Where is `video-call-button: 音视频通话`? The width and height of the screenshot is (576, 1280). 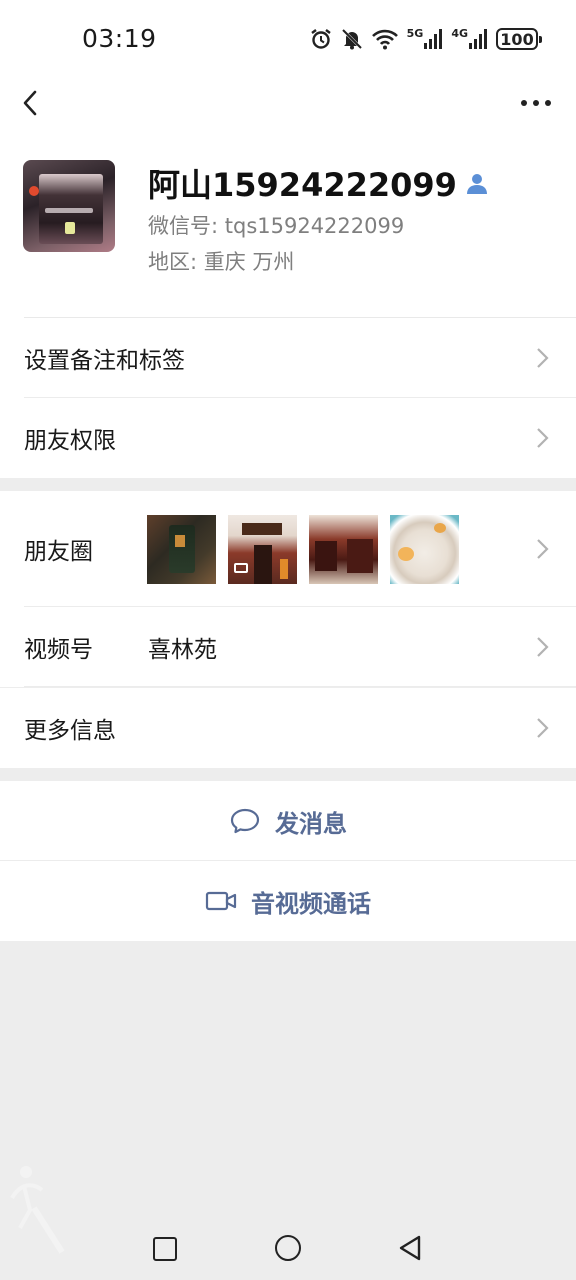
video-call-button: 音视频通话 is located at coordinates (288, 901).